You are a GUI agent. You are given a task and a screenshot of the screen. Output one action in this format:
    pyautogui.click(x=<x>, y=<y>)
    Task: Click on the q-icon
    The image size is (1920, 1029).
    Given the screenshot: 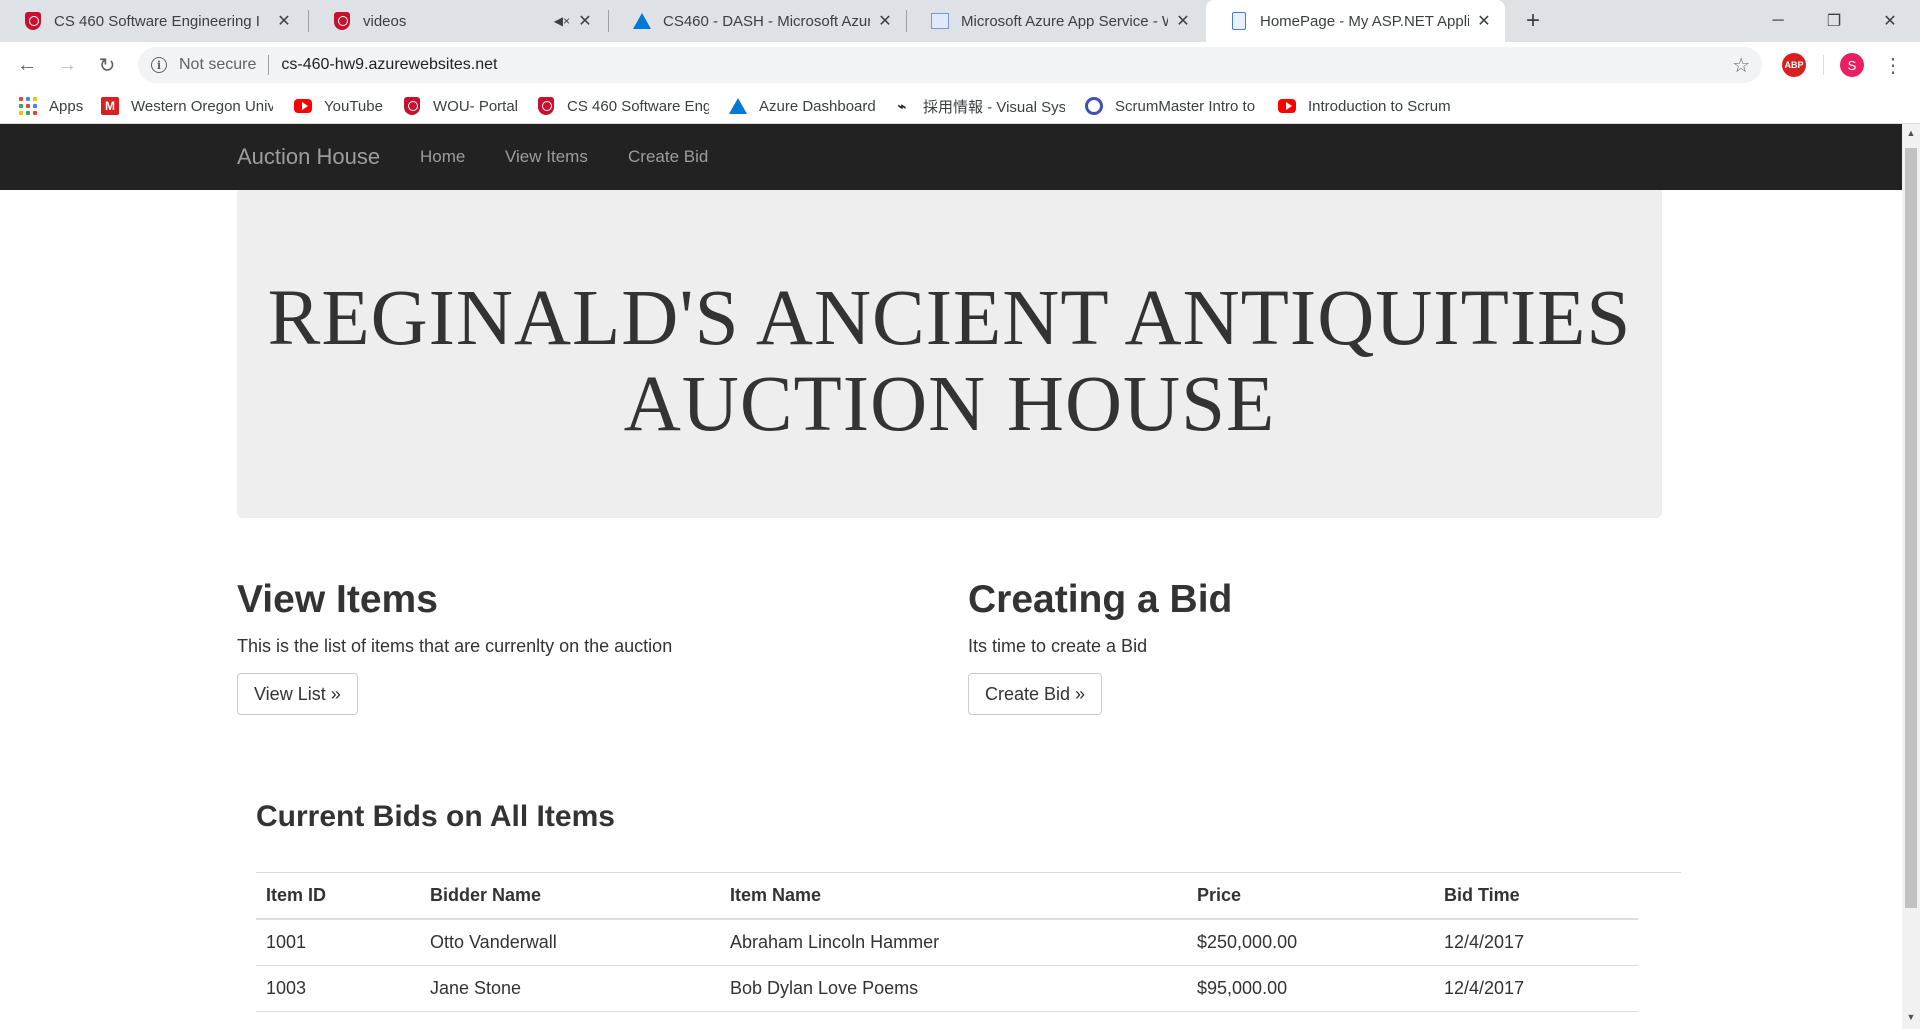 What is the action you would take?
    pyautogui.click(x=1094, y=106)
    